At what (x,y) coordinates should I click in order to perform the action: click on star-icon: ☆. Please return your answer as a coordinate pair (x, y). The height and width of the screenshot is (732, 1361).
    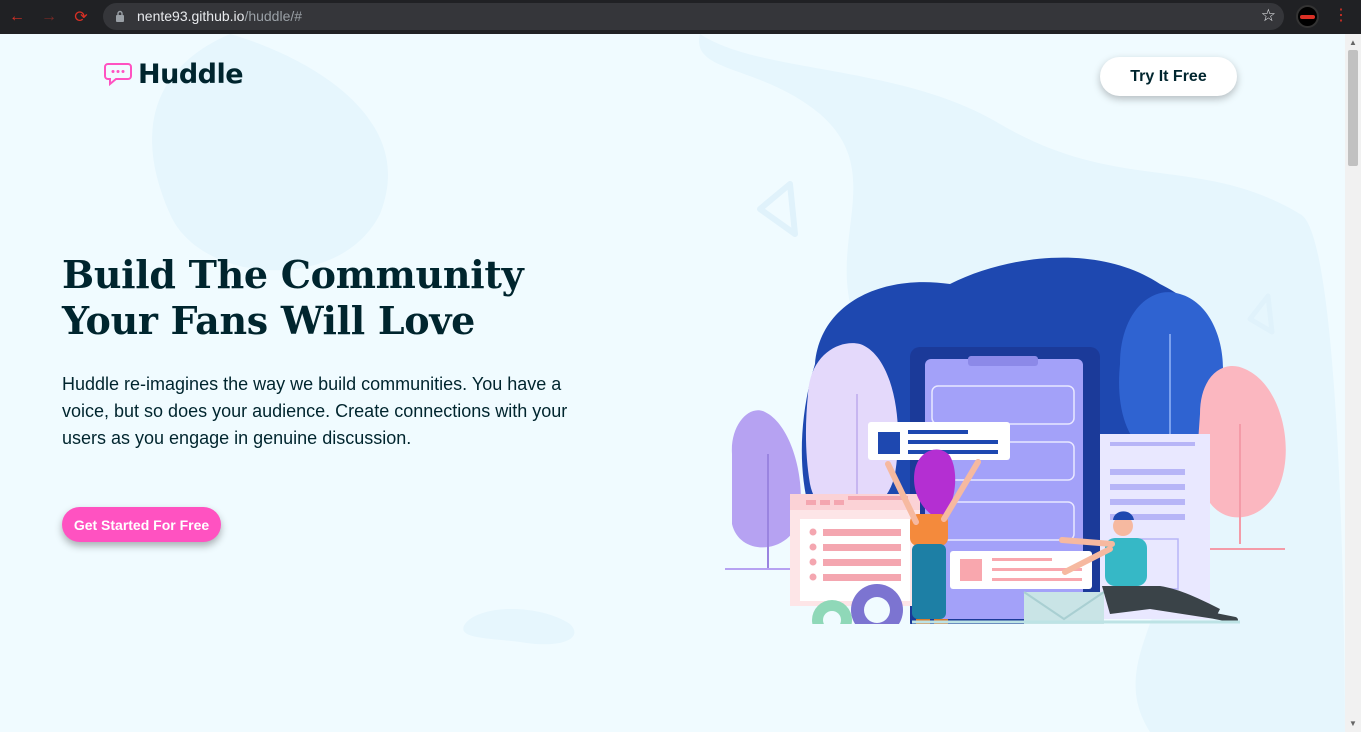
    Looking at the image, I should click on (1268, 16).